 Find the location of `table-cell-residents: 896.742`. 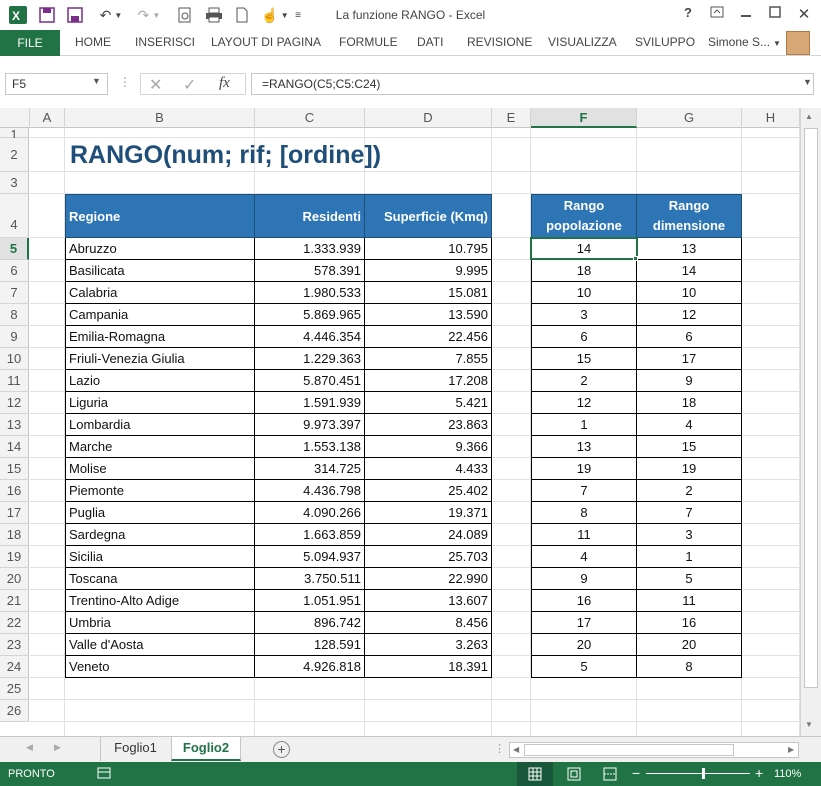

table-cell-residents: 896.742 is located at coordinates (310, 623).